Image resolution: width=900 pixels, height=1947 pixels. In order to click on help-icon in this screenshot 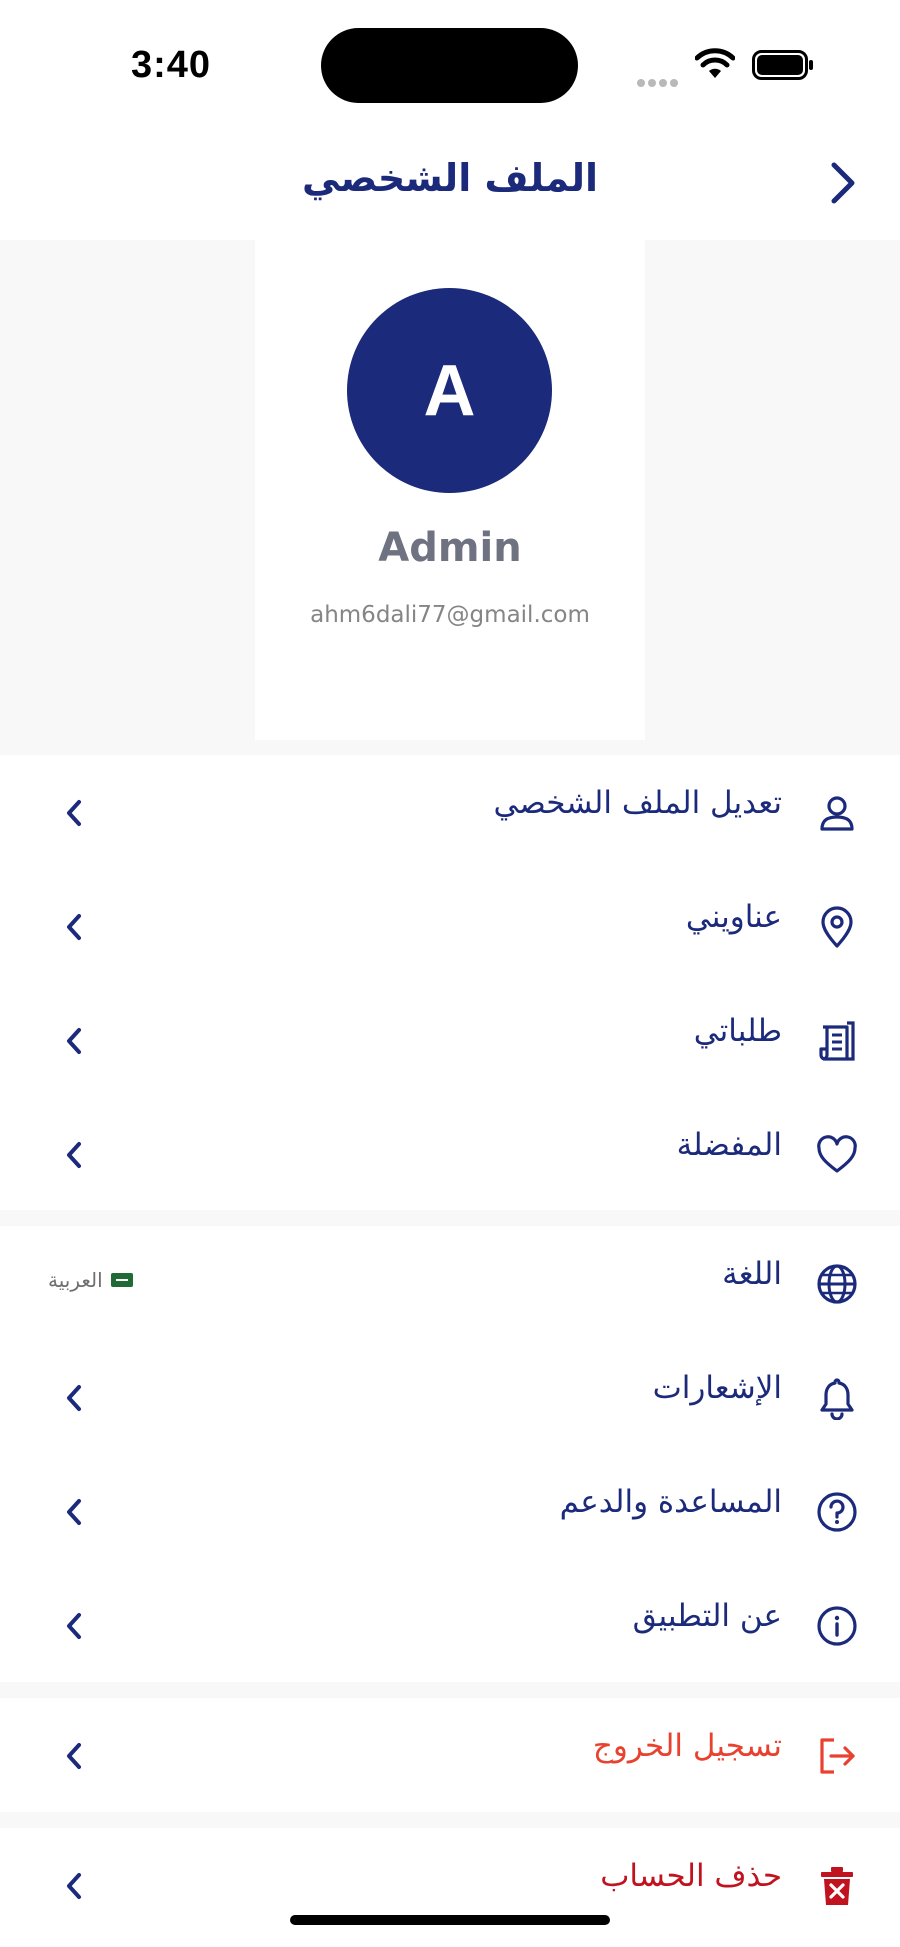, I will do `click(837, 1512)`.